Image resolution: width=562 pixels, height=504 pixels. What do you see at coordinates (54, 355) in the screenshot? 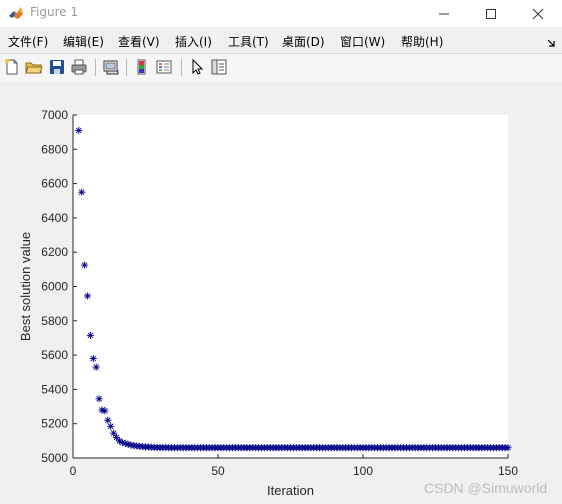
I see `y-tick-label: 5600` at bounding box center [54, 355].